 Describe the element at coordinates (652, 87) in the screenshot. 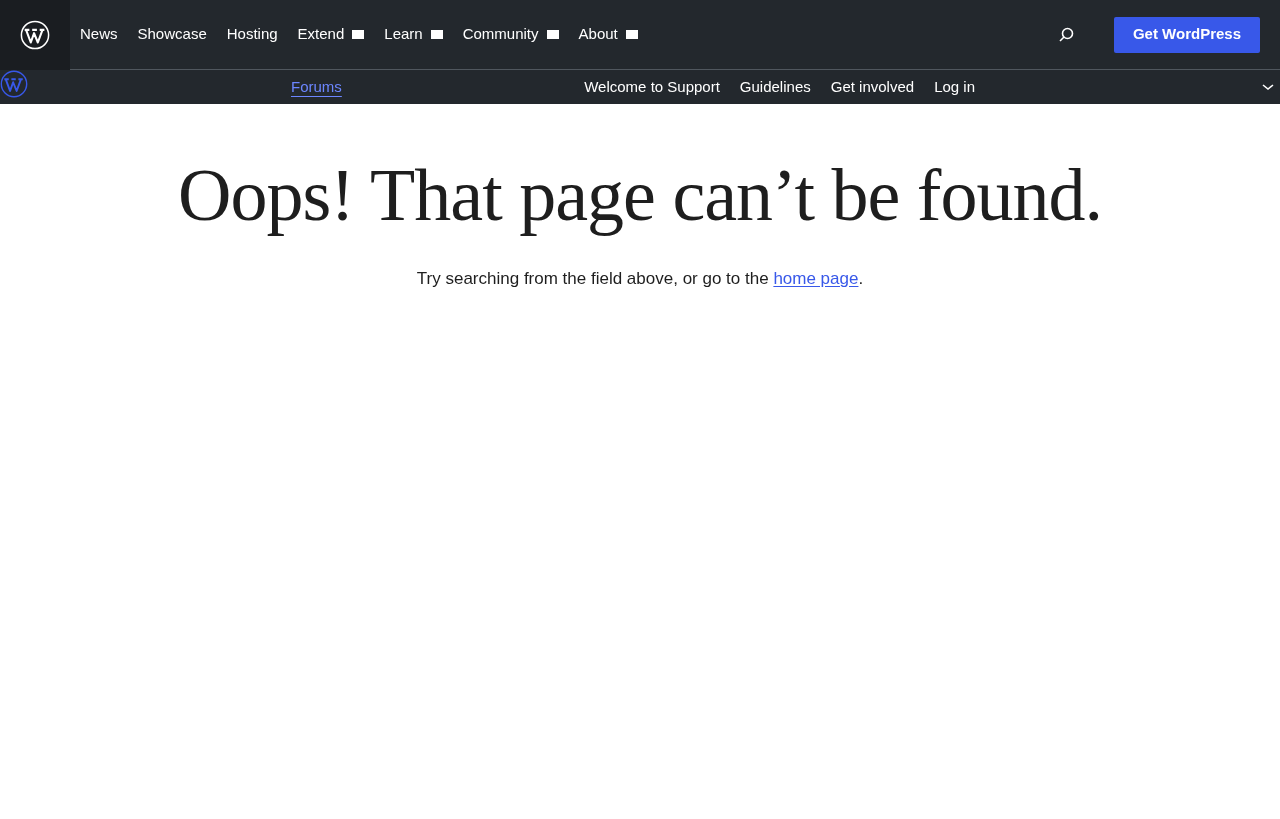

I see `subnav-link: Welcome to Support` at that location.